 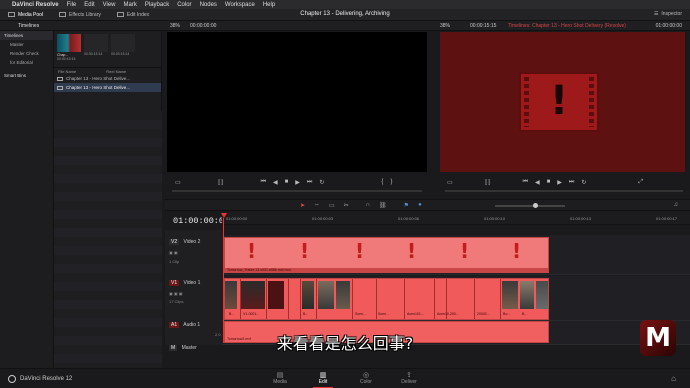 I want to click on page-color: ◎ Color, so click(x=366, y=378).